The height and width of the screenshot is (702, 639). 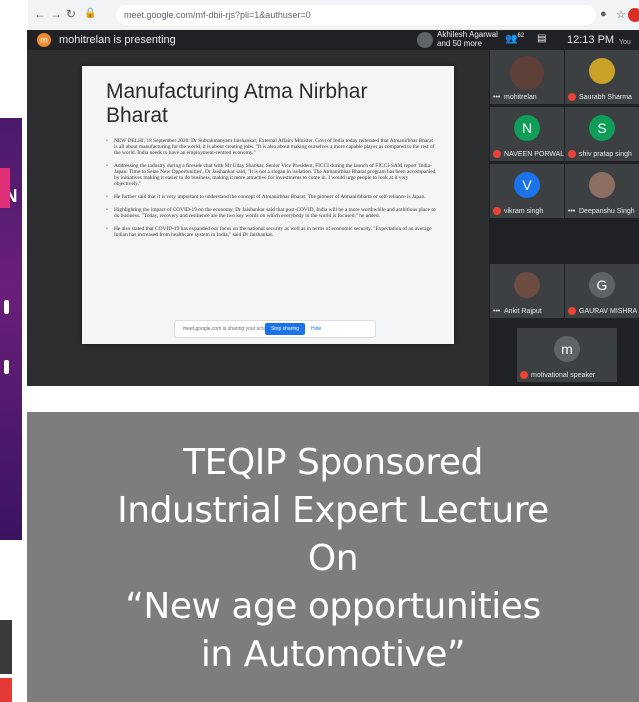 I want to click on participant-avatar: G, so click(x=602, y=285).